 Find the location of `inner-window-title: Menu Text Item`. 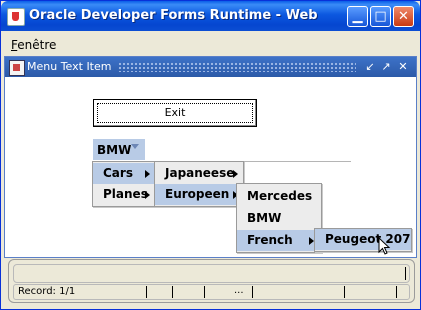

inner-window-title: Menu Text Item is located at coordinates (69, 66).